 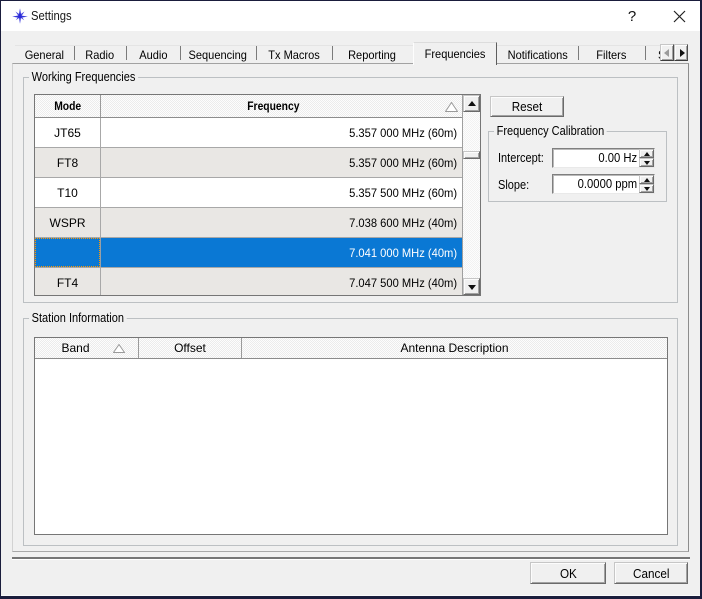 I want to click on vertical-scrollbar, so click(x=471, y=195).